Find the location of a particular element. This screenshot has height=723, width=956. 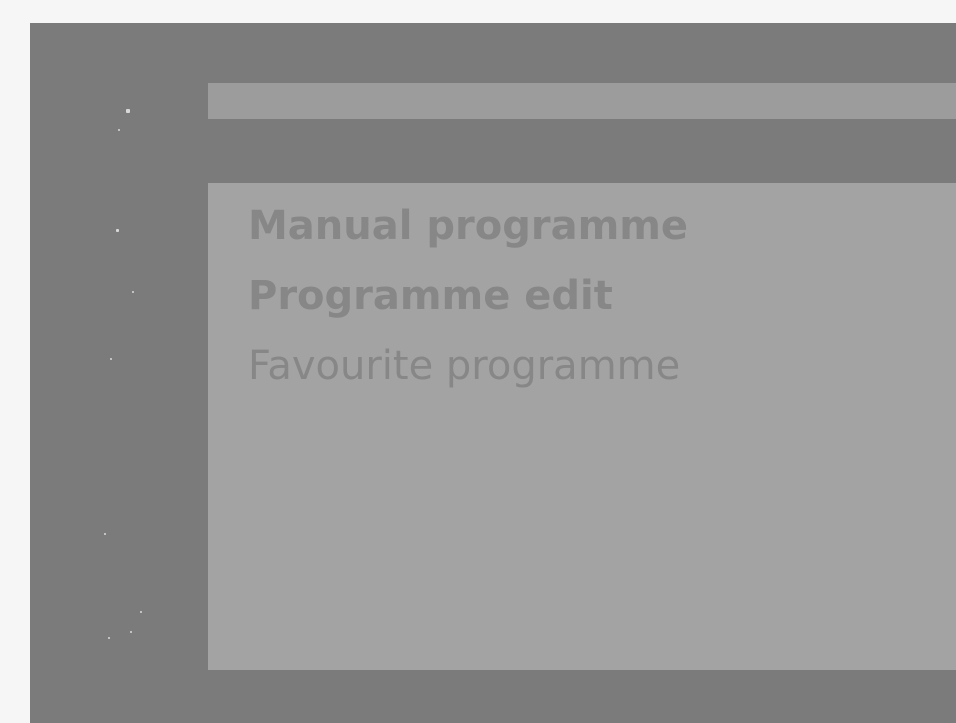

menu-item-manual-programme: Manual programme is located at coordinates (468, 226).